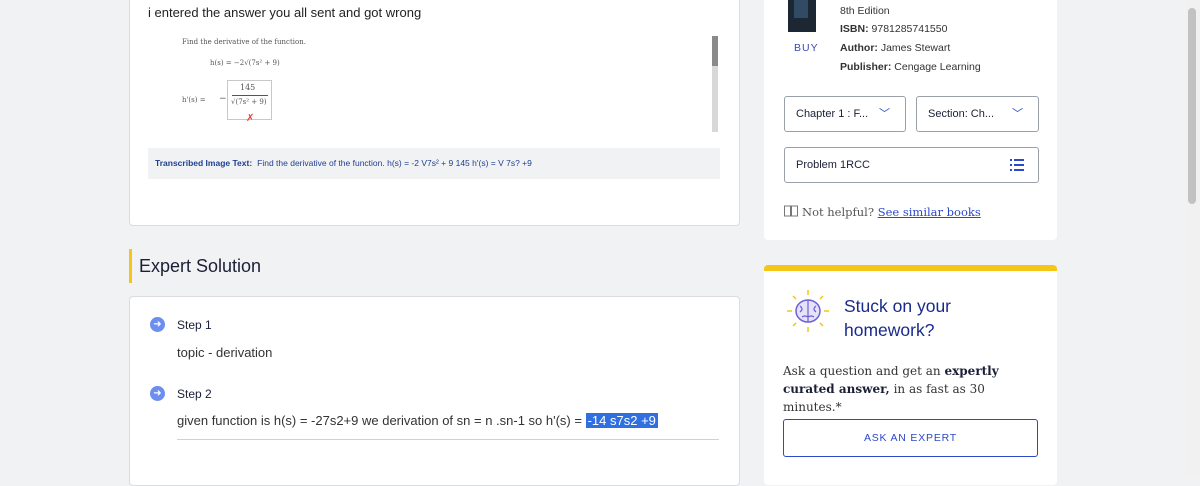 This screenshot has height=486, width=1200. I want to click on image-prompt: Find the derivative of the function., so click(244, 42).